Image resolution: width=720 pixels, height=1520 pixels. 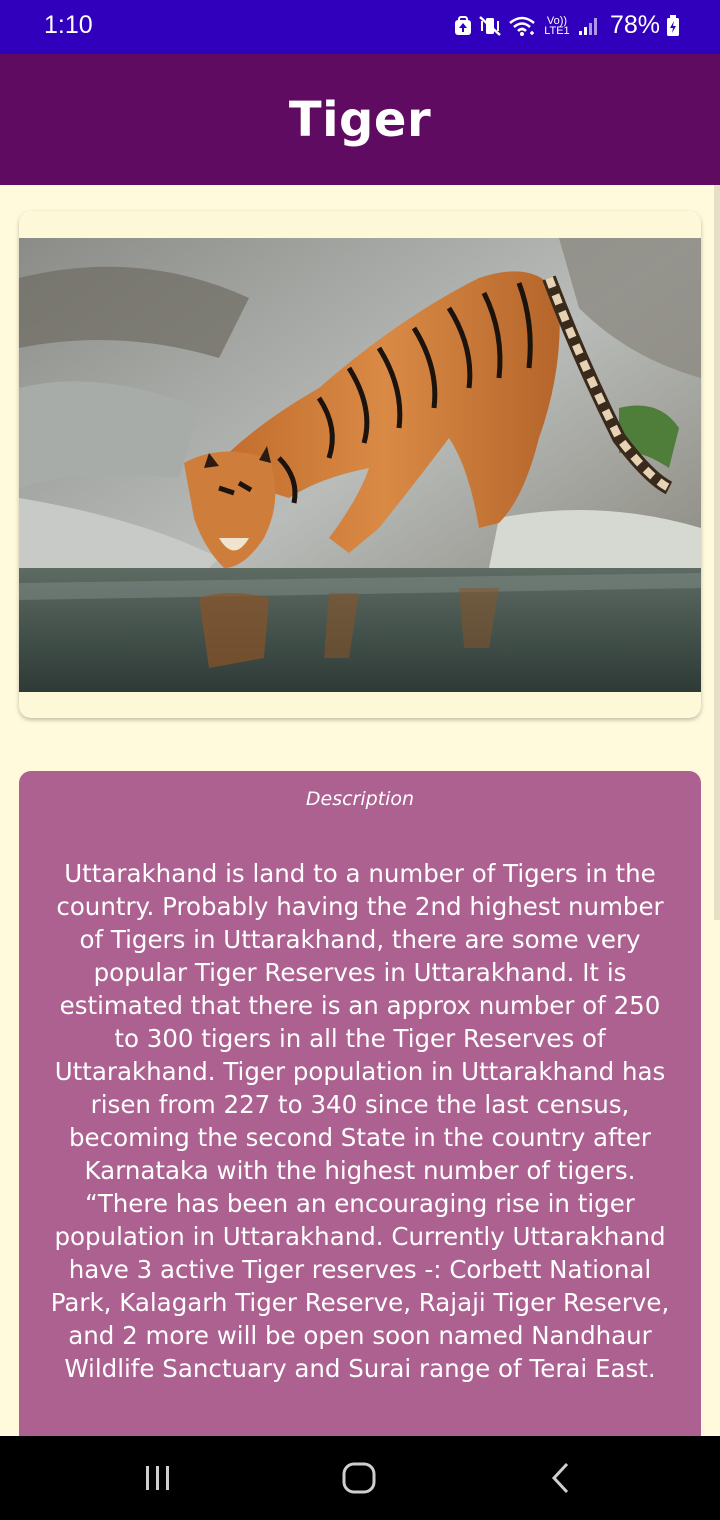 I want to click on app-bar: Tiger, so click(x=360, y=119).